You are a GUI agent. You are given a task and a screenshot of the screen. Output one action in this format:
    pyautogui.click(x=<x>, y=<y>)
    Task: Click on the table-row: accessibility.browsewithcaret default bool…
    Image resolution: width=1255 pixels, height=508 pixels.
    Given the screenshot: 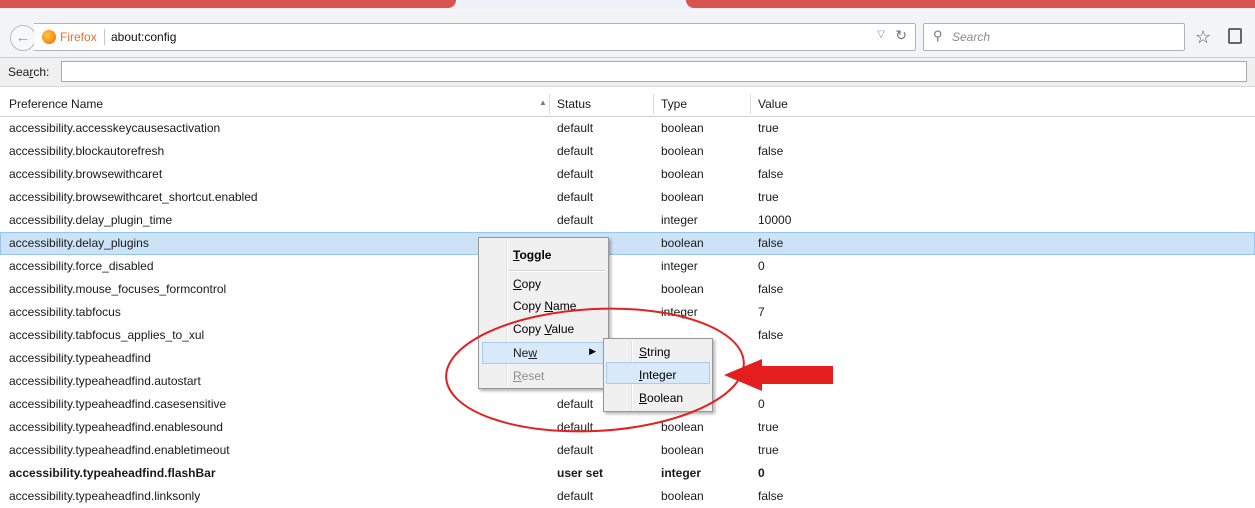 What is the action you would take?
    pyautogui.click(x=627, y=174)
    